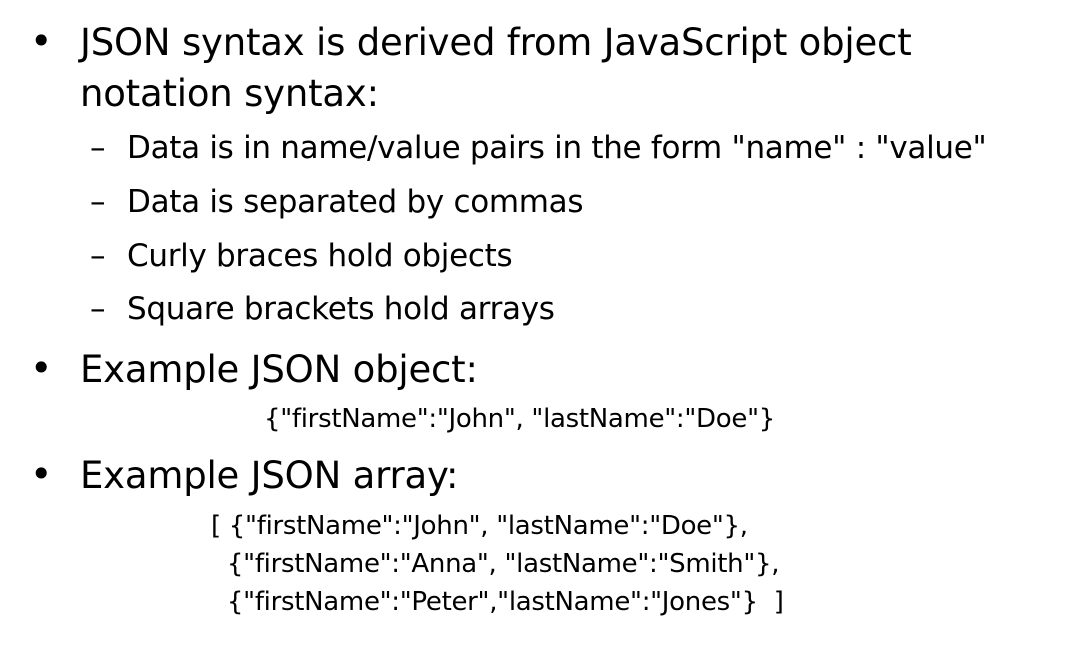 This screenshot has width=1076, height=661. I want to click on sub-item-curly-braces: – Curly braces hold objects, so click(301, 256).